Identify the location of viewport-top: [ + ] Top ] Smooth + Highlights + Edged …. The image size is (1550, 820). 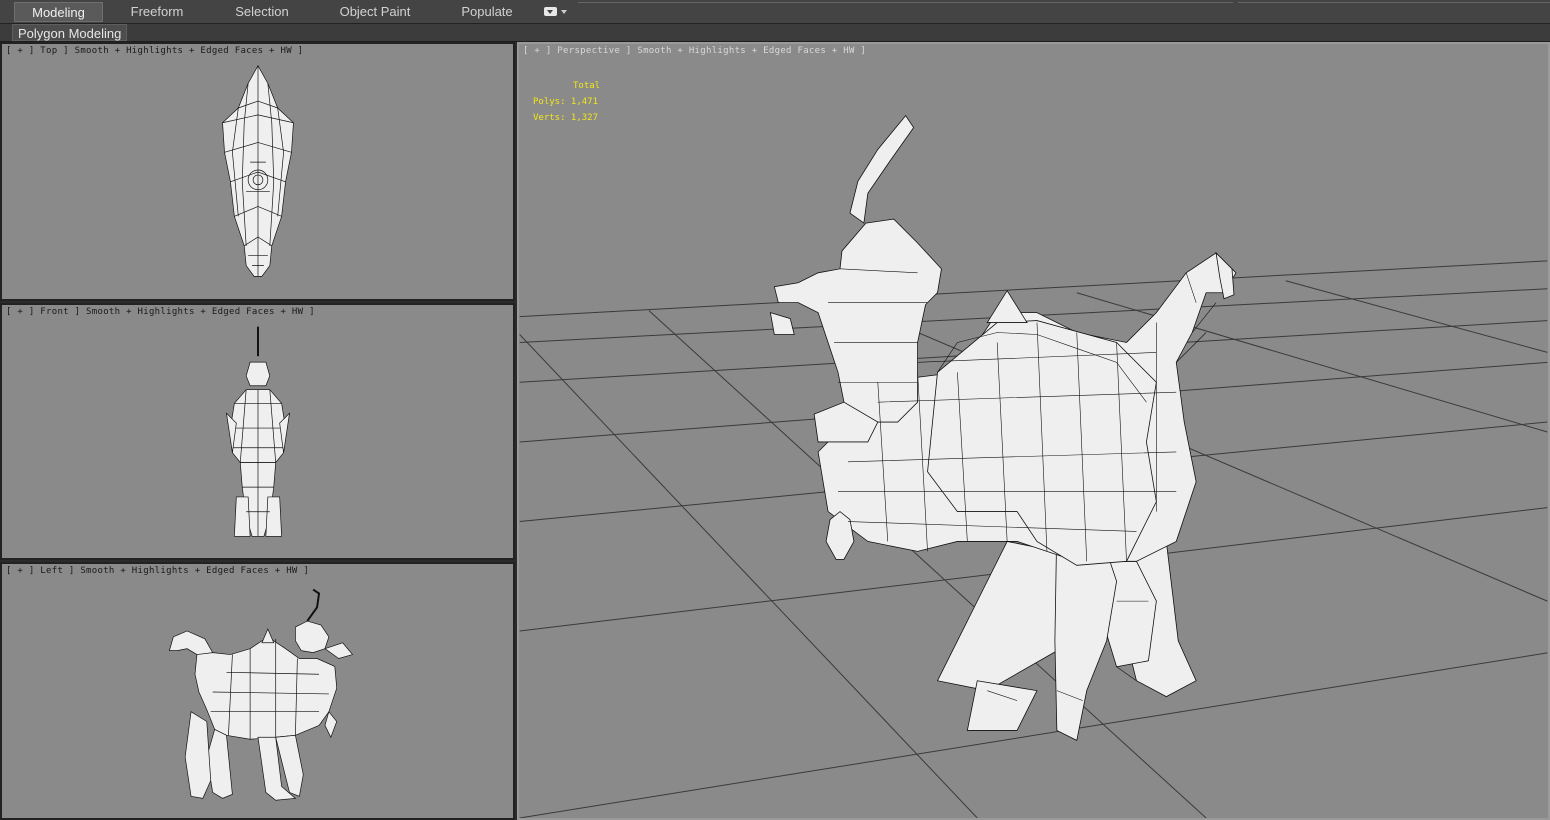
(257, 171).